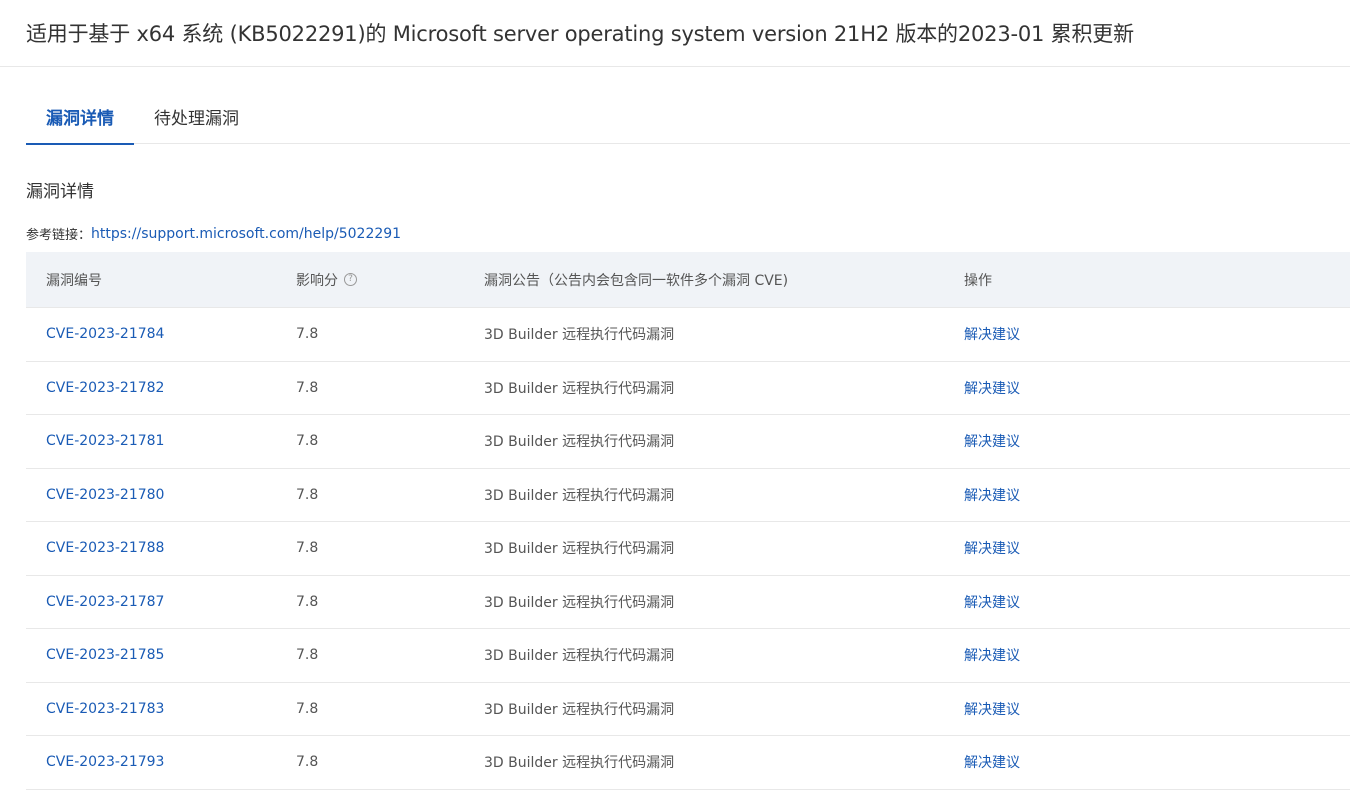 This screenshot has width=1350, height=809. I want to click on tab-bar: 漏洞详情 待处理漏洞, so click(688, 117).